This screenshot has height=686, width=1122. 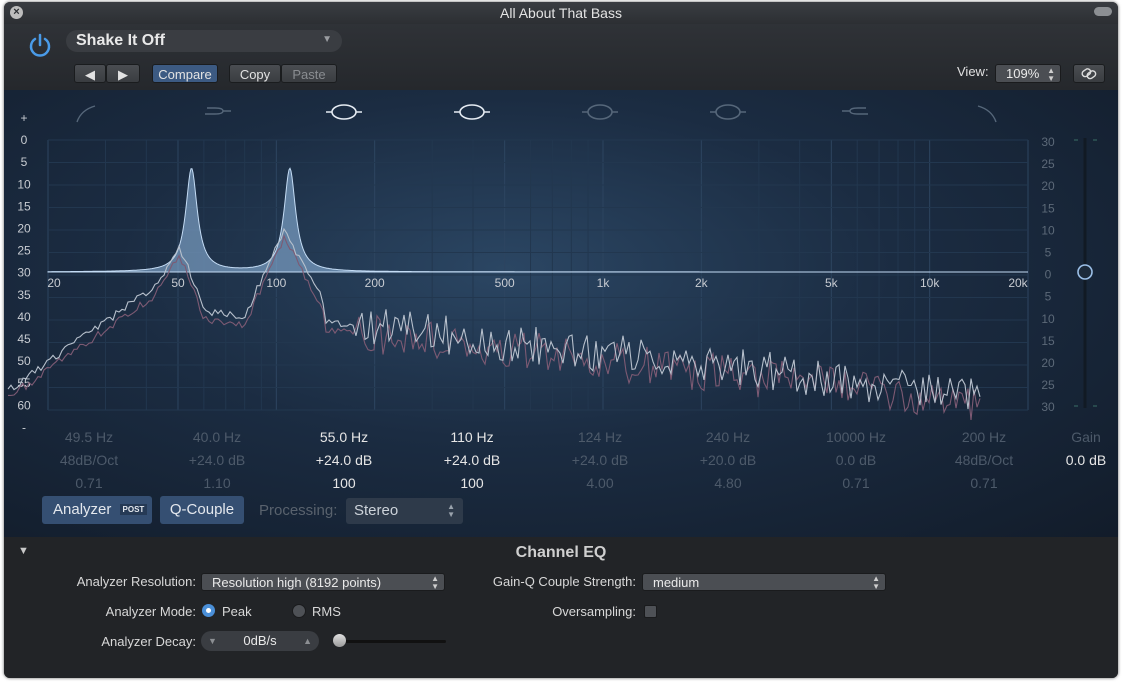 I want to click on next-preset-button: ▶, so click(x=123, y=73).